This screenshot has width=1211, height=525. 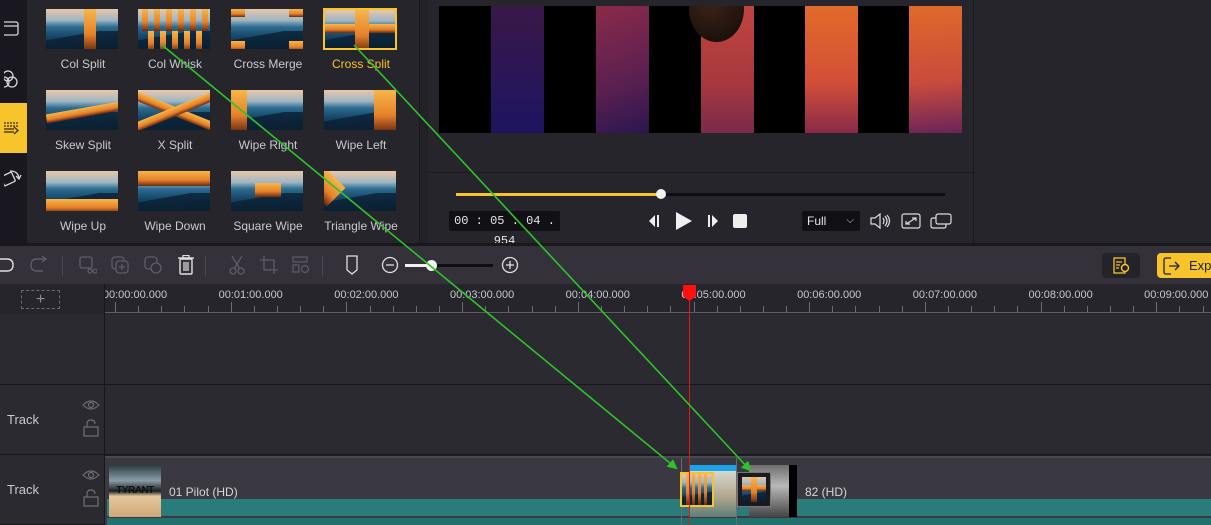 What do you see at coordinates (945, 295) in the screenshot?
I see `ruler-label: 00:07:00.000` at bounding box center [945, 295].